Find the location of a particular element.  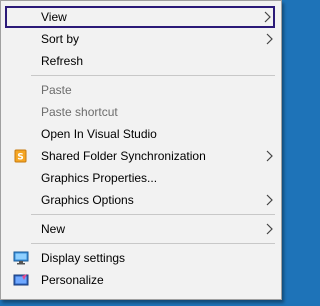

menu-item-paste-shortcut: Paste shortcut is located at coordinates (141, 112).